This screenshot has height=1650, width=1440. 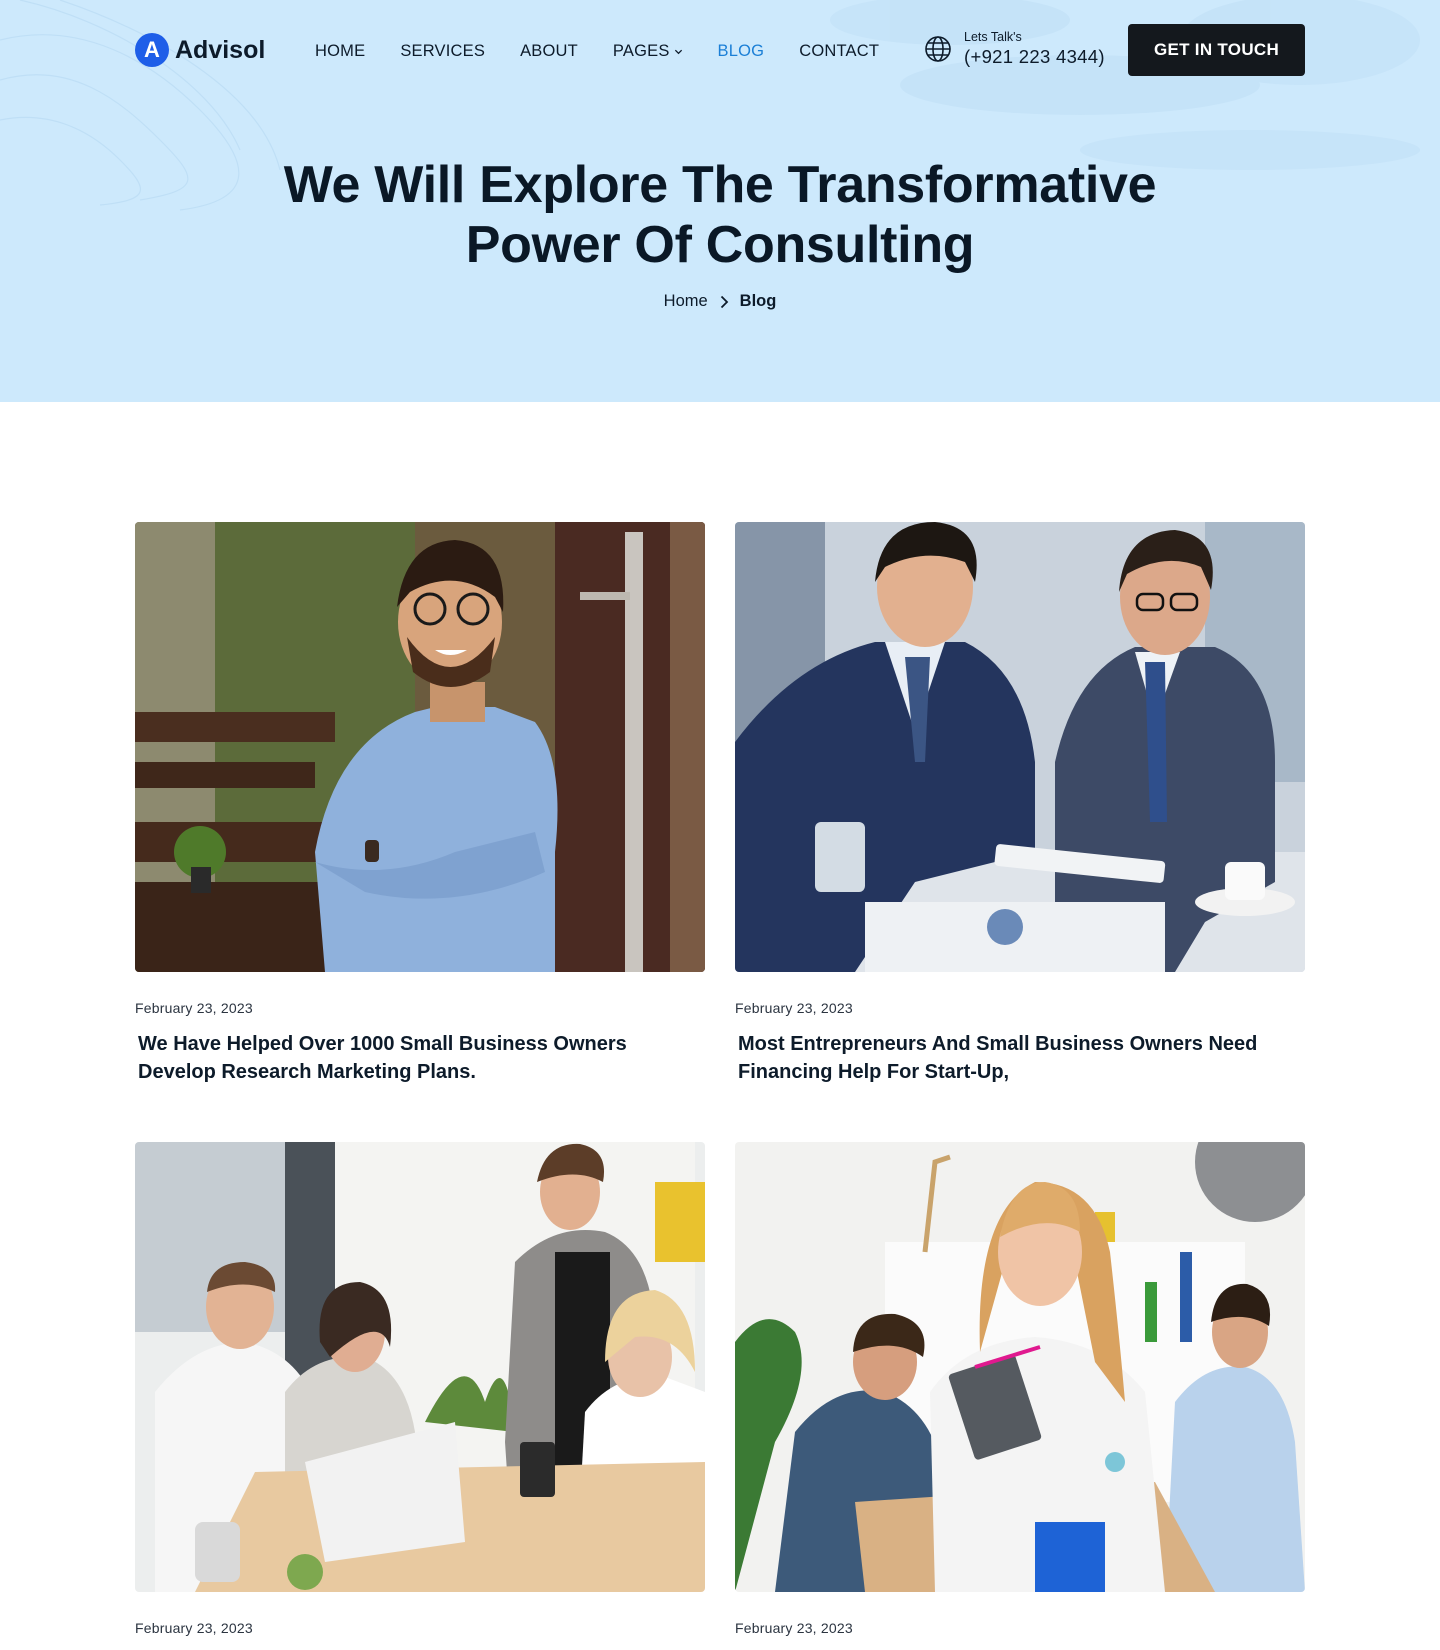 I want to click on smiling-man-photo, so click(x=420, y=747).